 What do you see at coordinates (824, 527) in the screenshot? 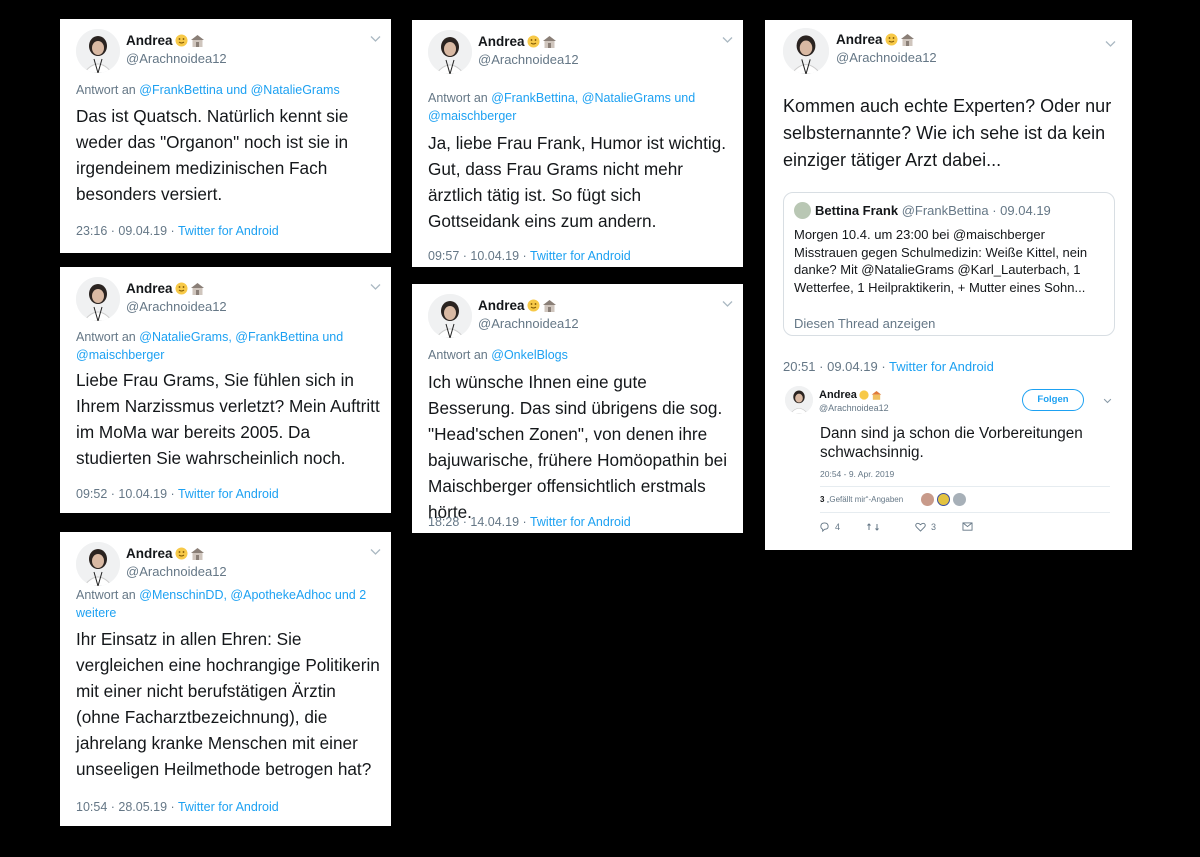
I see `reply-icon` at bounding box center [824, 527].